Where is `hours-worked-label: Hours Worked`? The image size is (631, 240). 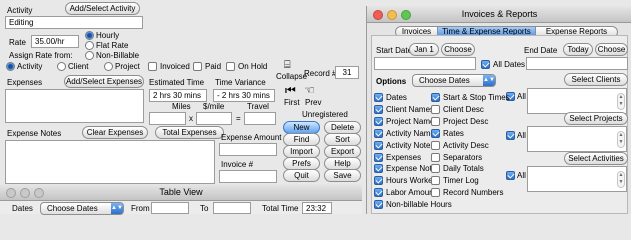 hours-worked-label: Hours Worked is located at coordinates (411, 181).